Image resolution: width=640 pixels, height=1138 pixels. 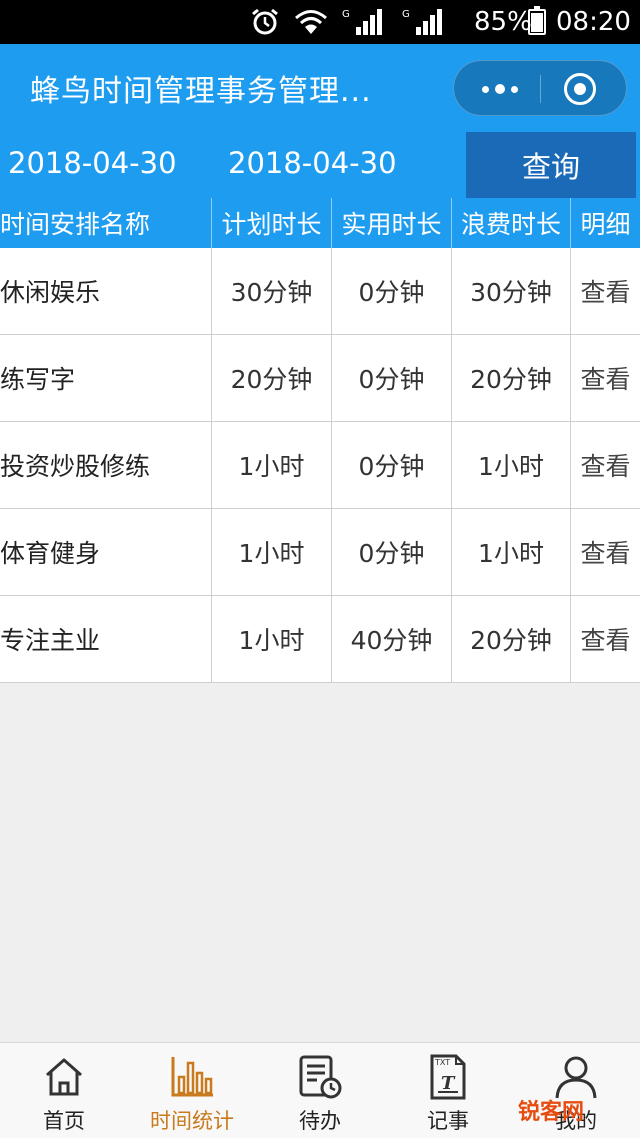 I want to click on table-row: 投资炒股修练 1小时 0分钟 1小时 查看, so click(x=320, y=465).